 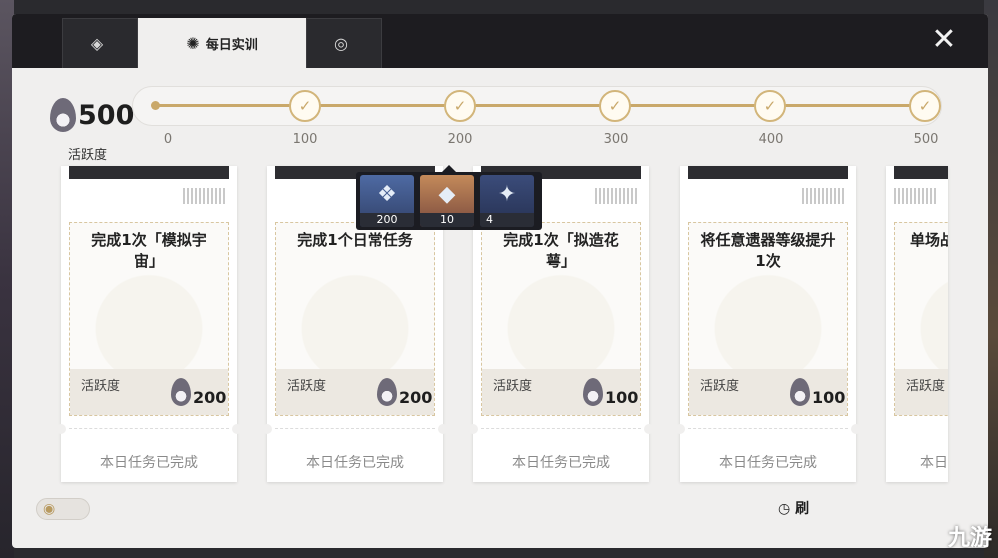 What do you see at coordinates (106, 115) in the screenshot?
I see `activity-value: 500` at bounding box center [106, 115].